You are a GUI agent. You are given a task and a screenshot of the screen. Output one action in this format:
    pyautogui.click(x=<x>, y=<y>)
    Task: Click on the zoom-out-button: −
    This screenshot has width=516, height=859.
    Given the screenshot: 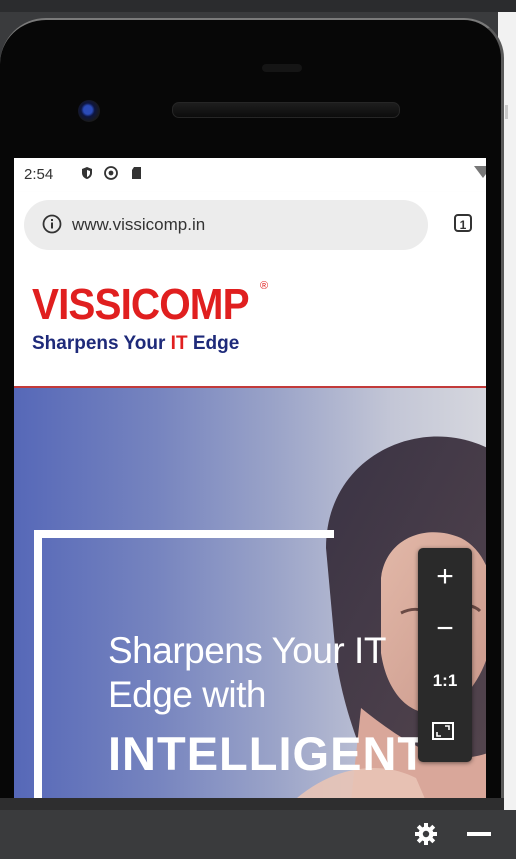 What is the action you would take?
    pyautogui.click(x=445, y=629)
    